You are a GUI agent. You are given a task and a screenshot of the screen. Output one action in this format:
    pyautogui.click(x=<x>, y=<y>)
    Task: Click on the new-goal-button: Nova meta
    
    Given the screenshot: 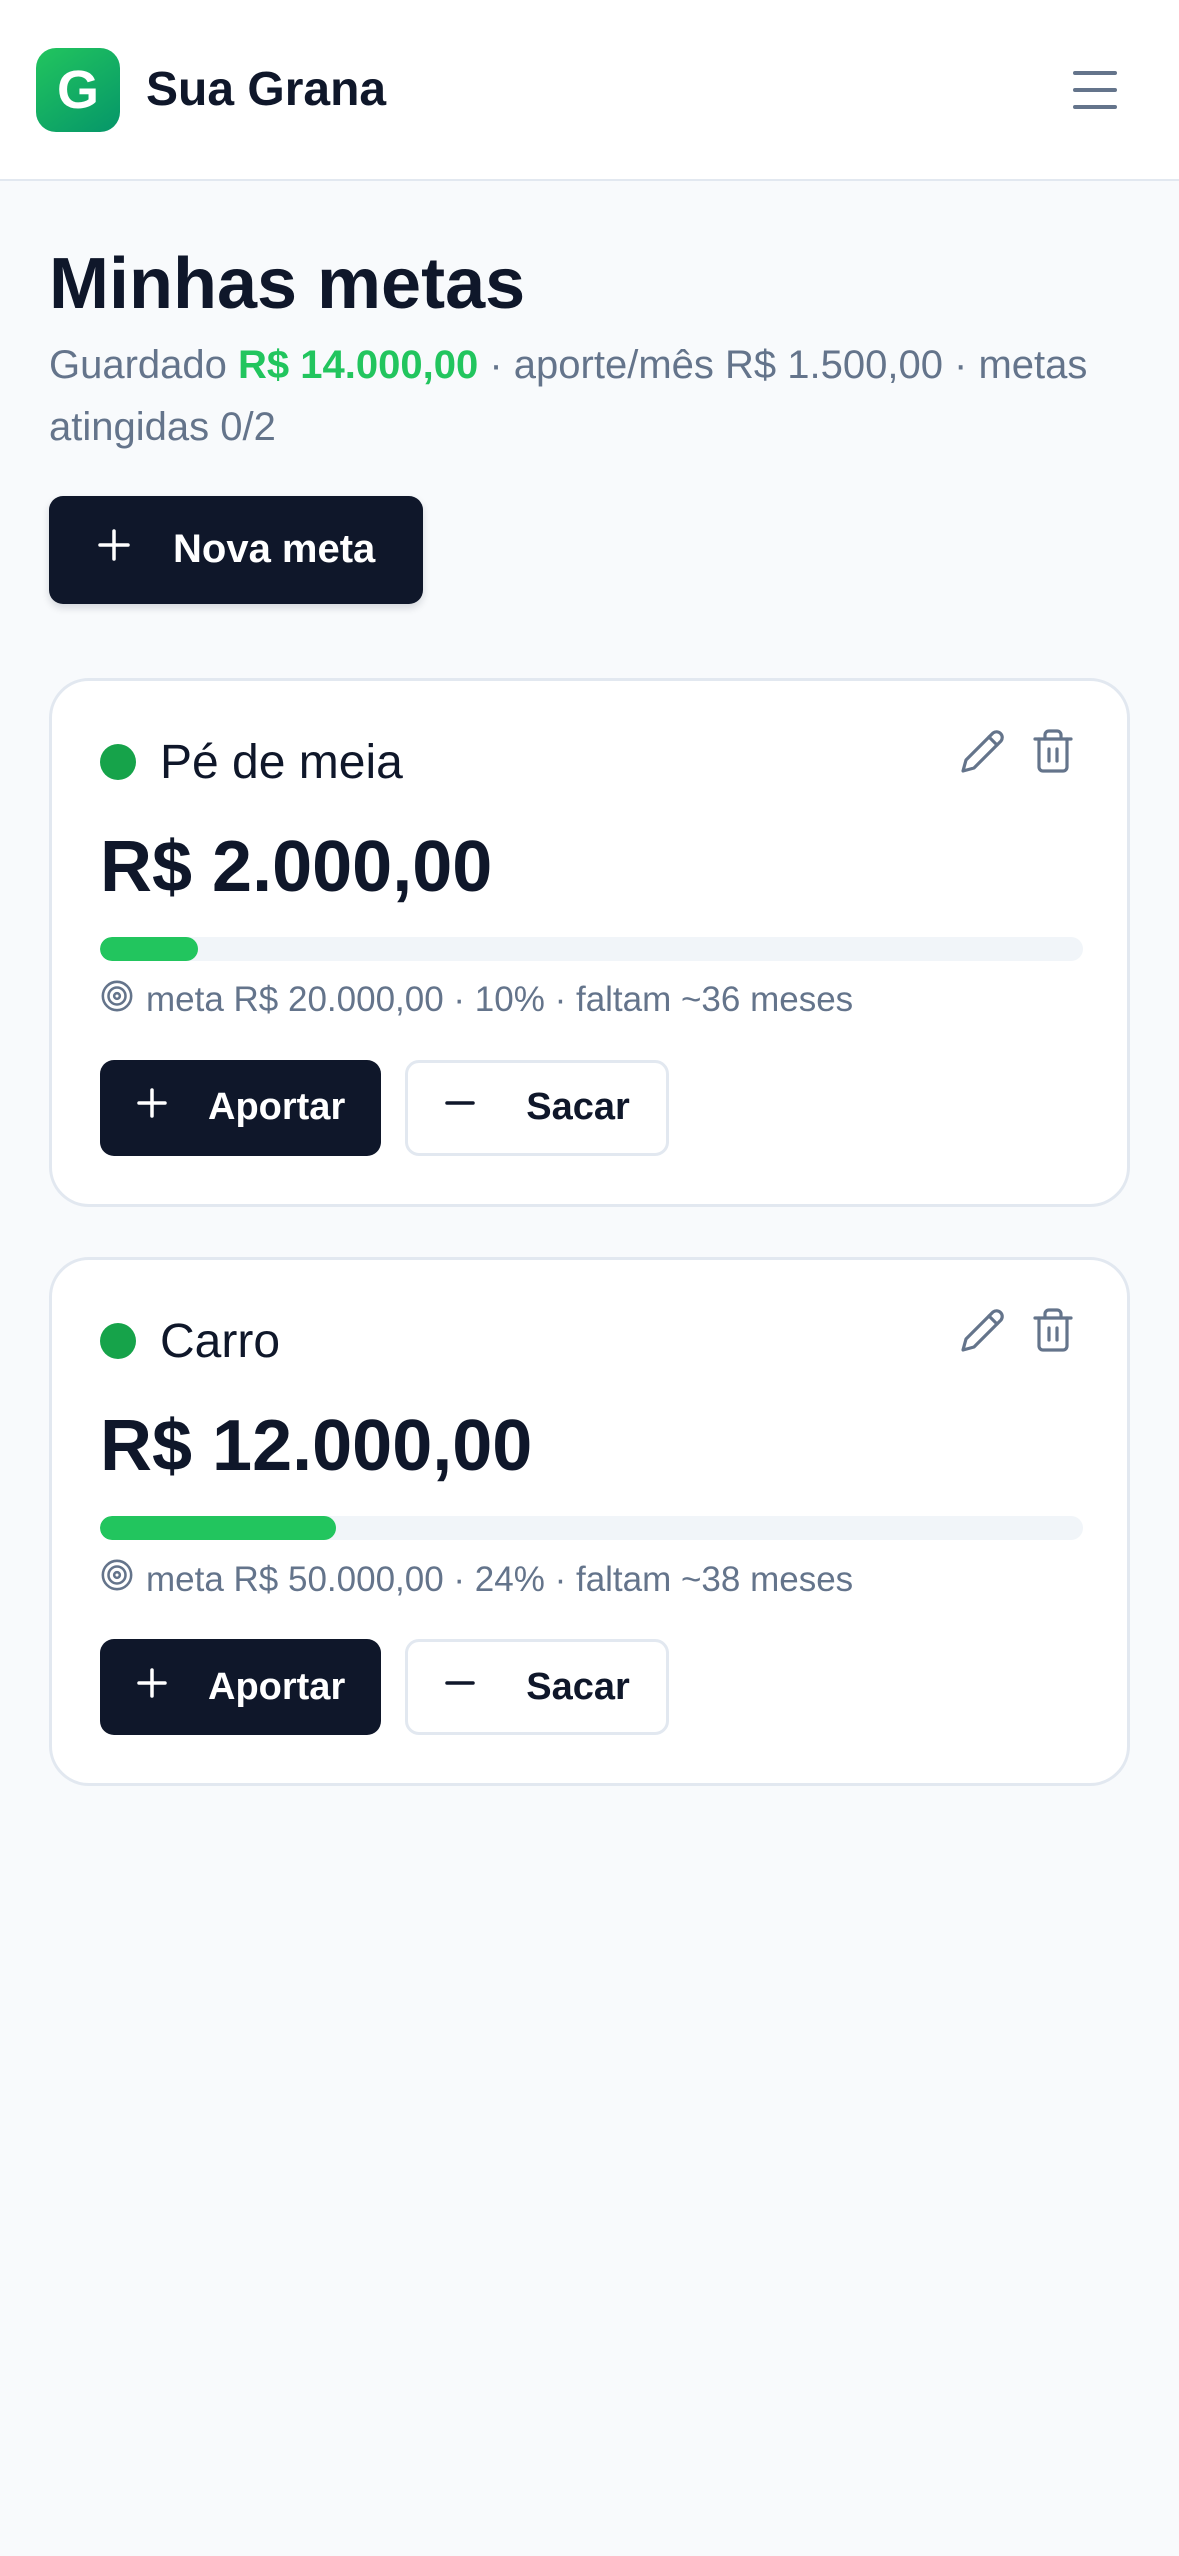 What is the action you would take?
    pyautogui.click(x=236, y=549)
    